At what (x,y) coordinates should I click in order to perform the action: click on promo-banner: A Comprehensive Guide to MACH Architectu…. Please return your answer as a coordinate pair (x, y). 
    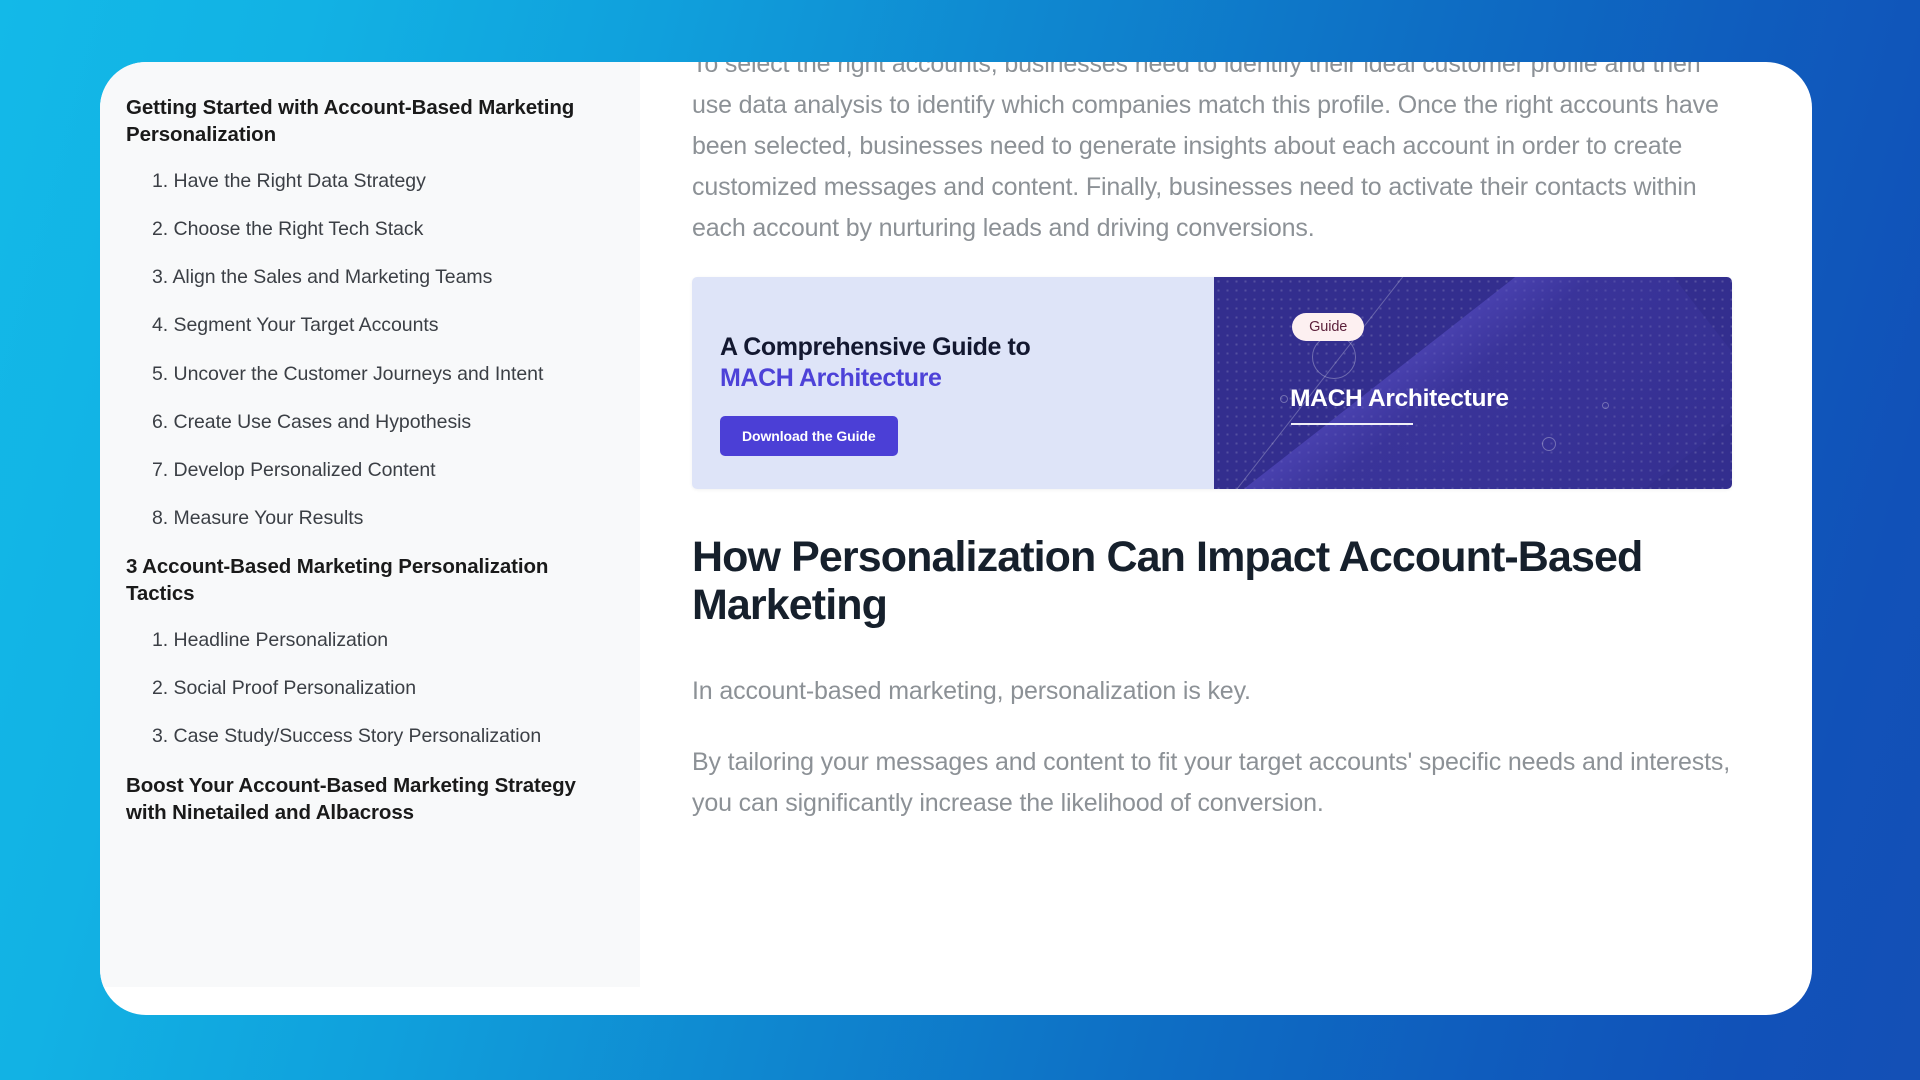
    Looking at the image, I should click on (1212, 383).